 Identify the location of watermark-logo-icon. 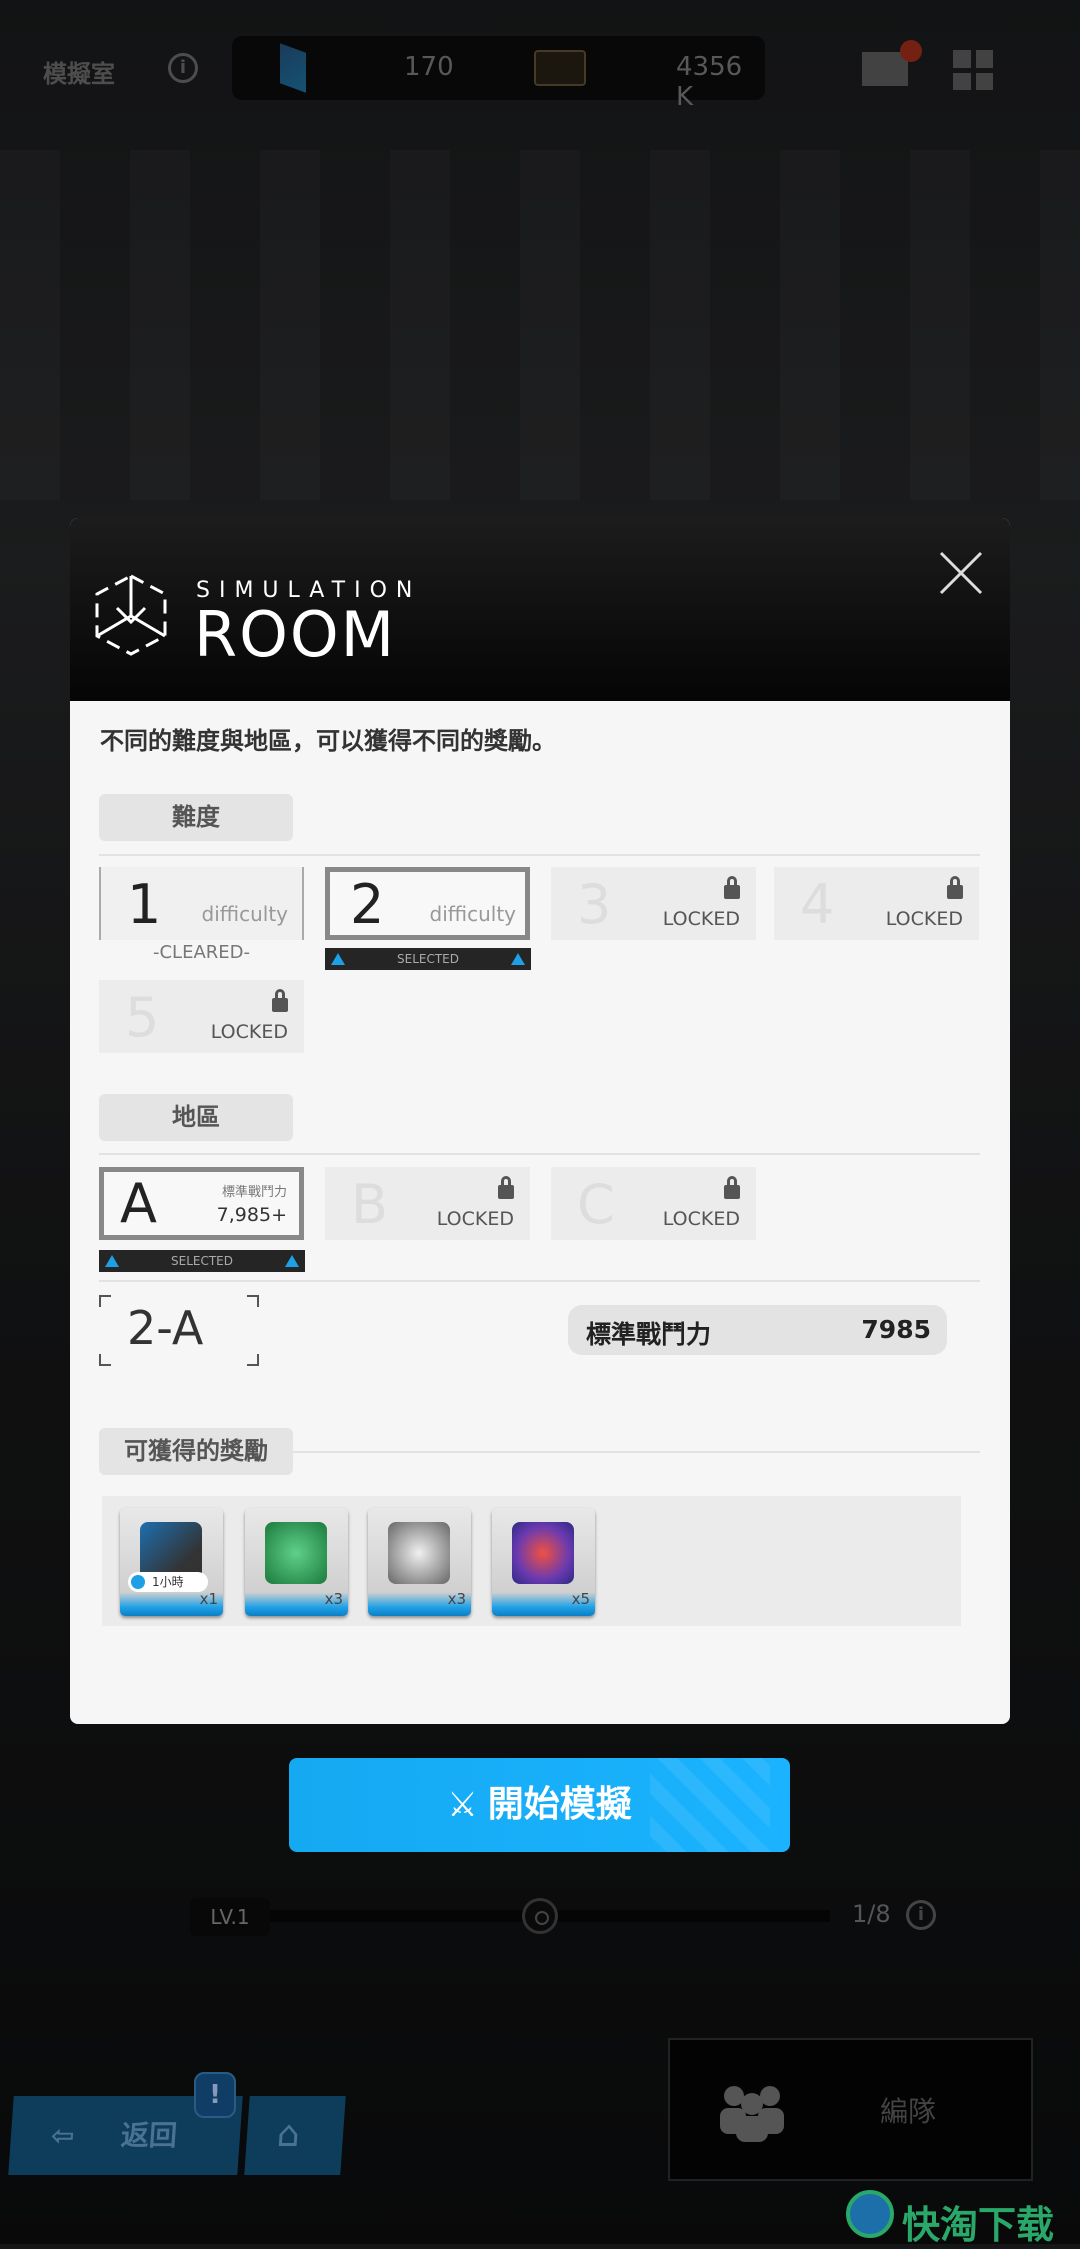
(870, 2214).